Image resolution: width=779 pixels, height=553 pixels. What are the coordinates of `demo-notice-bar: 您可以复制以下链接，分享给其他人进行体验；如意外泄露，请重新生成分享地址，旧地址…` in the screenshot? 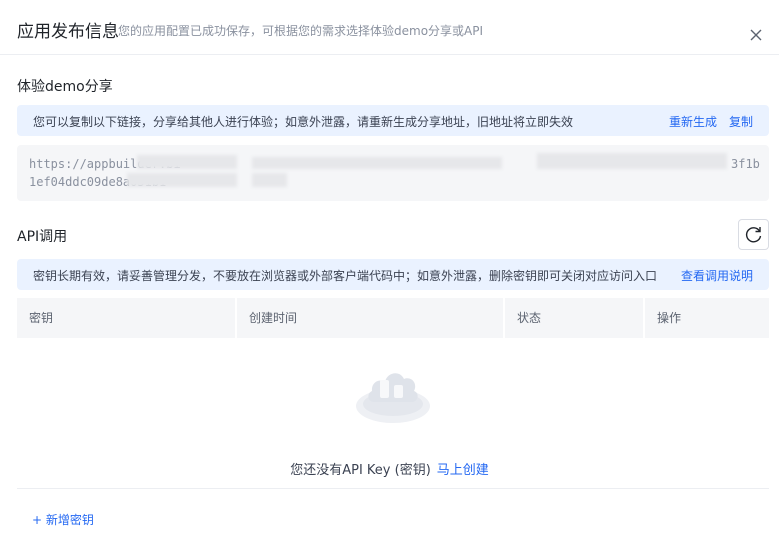 It's located at (393, 120).